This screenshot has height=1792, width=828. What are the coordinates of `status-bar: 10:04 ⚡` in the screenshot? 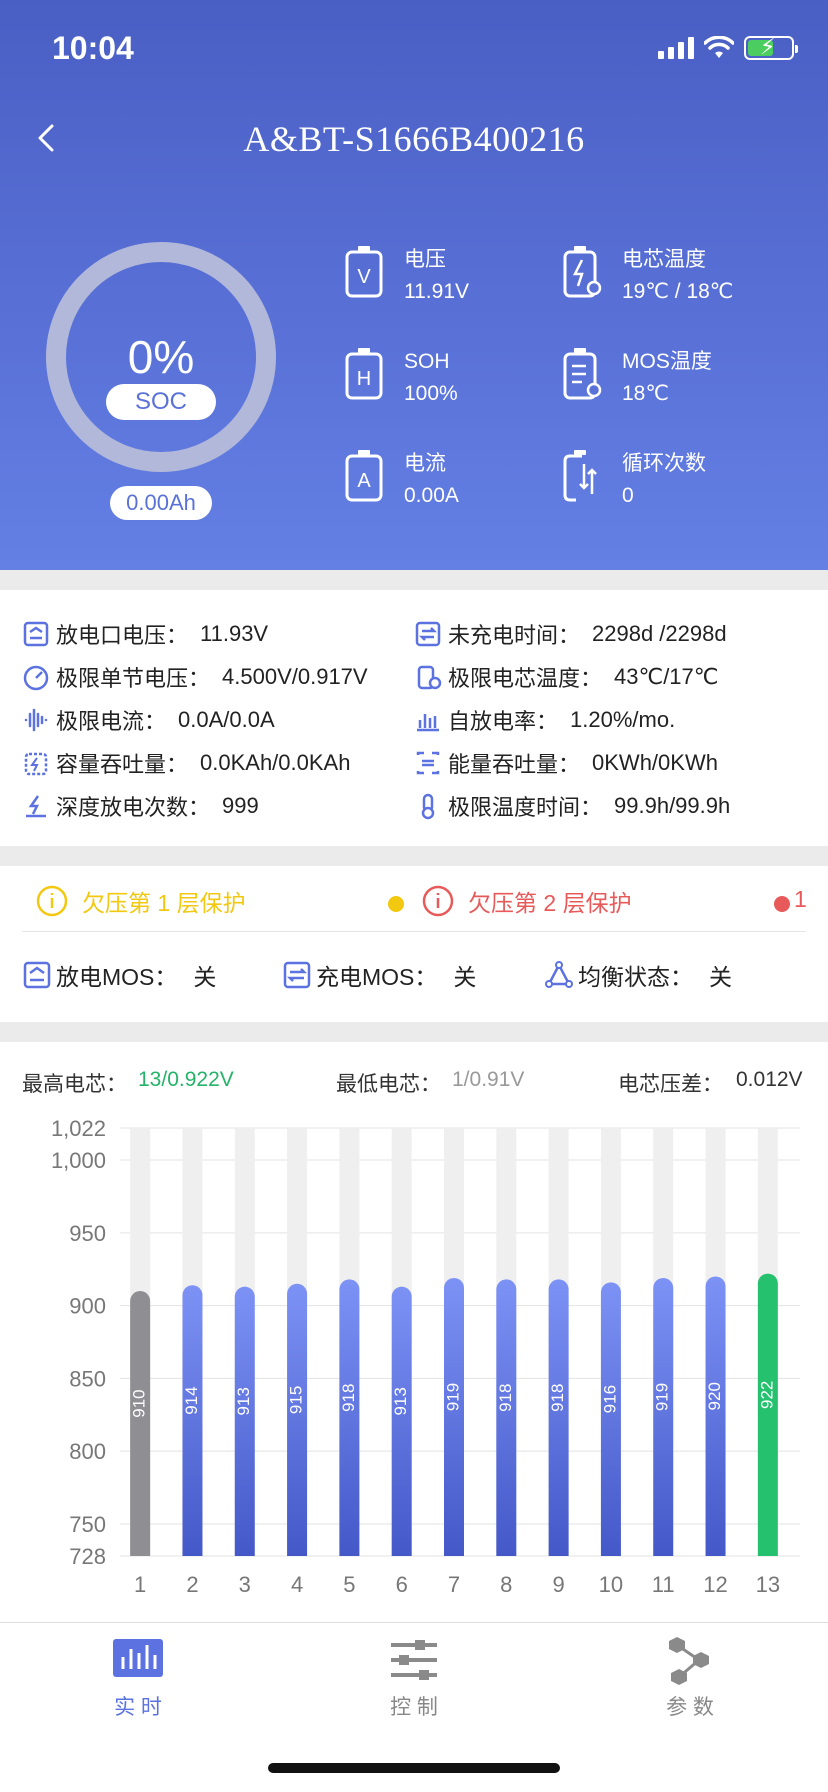 It's located at (414, 50).